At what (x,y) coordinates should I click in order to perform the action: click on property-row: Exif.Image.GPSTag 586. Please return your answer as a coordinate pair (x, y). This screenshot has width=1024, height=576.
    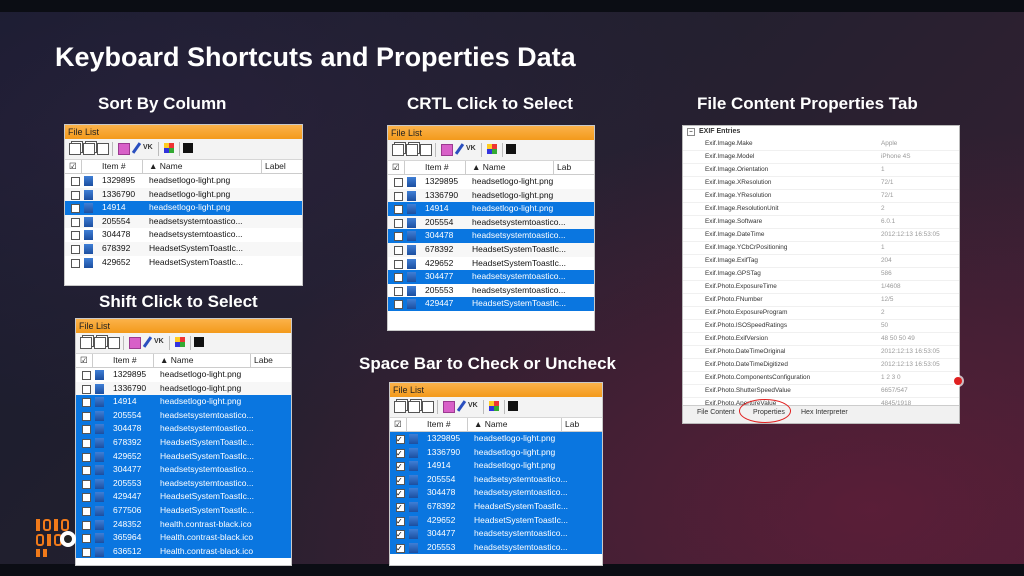
    Looking at the image, I should click on (821, 274).